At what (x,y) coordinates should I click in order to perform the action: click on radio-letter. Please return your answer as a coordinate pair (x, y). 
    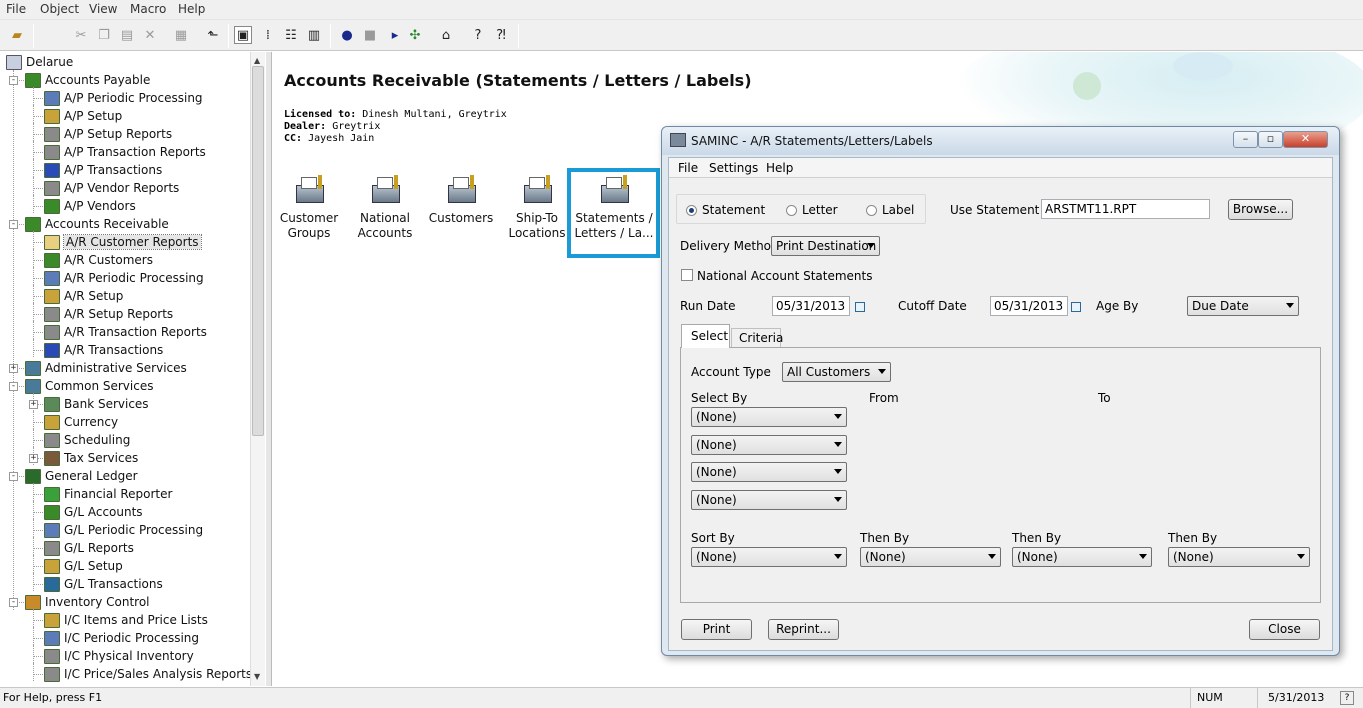
    Looking at the image, I should click on (791, 210).